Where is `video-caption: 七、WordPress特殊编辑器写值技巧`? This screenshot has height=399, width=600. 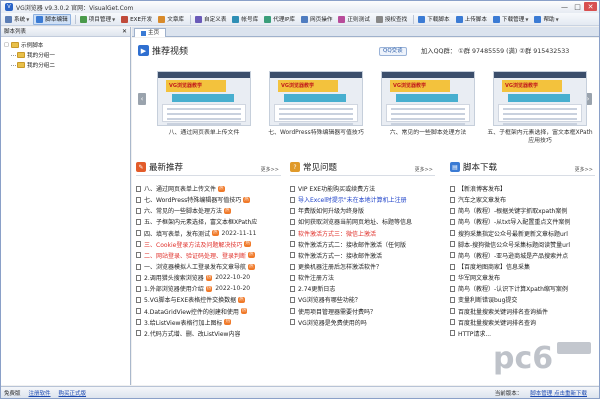
video-caption: 七、WordPress特殊编辑器写值技巧 is located at coordinates (316, 133).